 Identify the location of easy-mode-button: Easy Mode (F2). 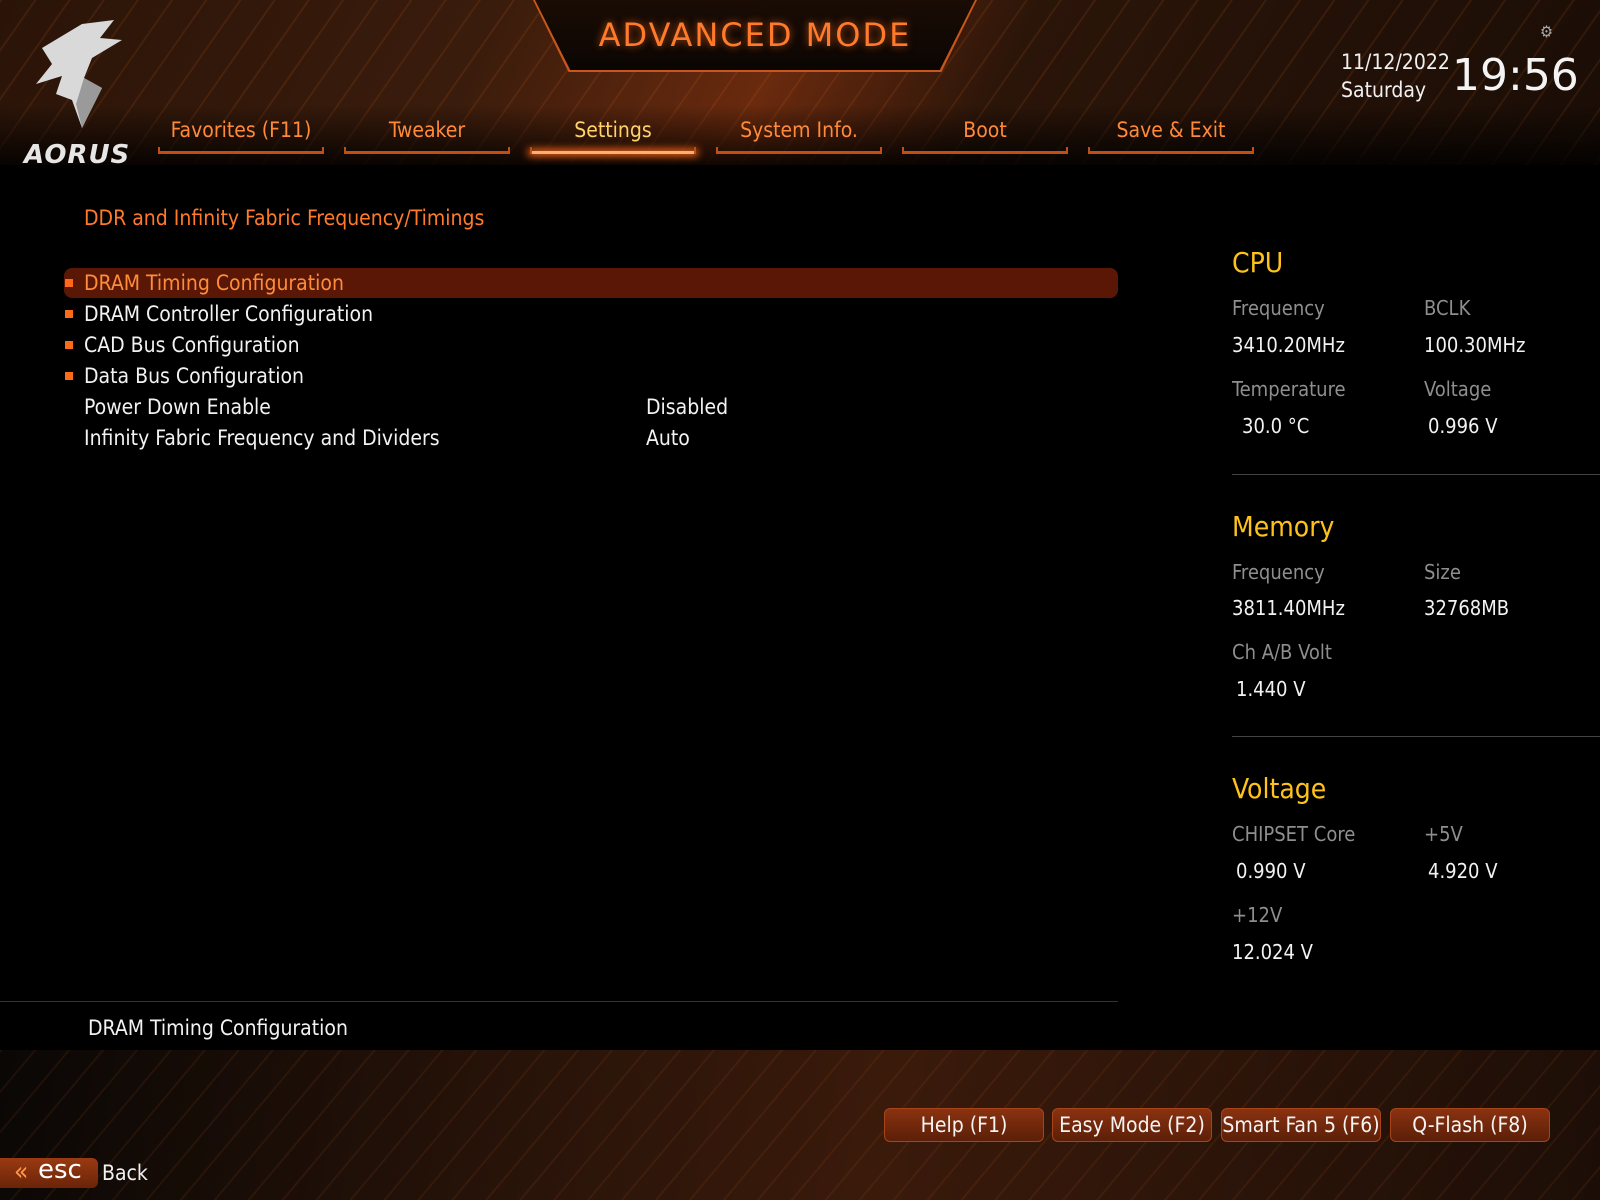
(1132, 1125).